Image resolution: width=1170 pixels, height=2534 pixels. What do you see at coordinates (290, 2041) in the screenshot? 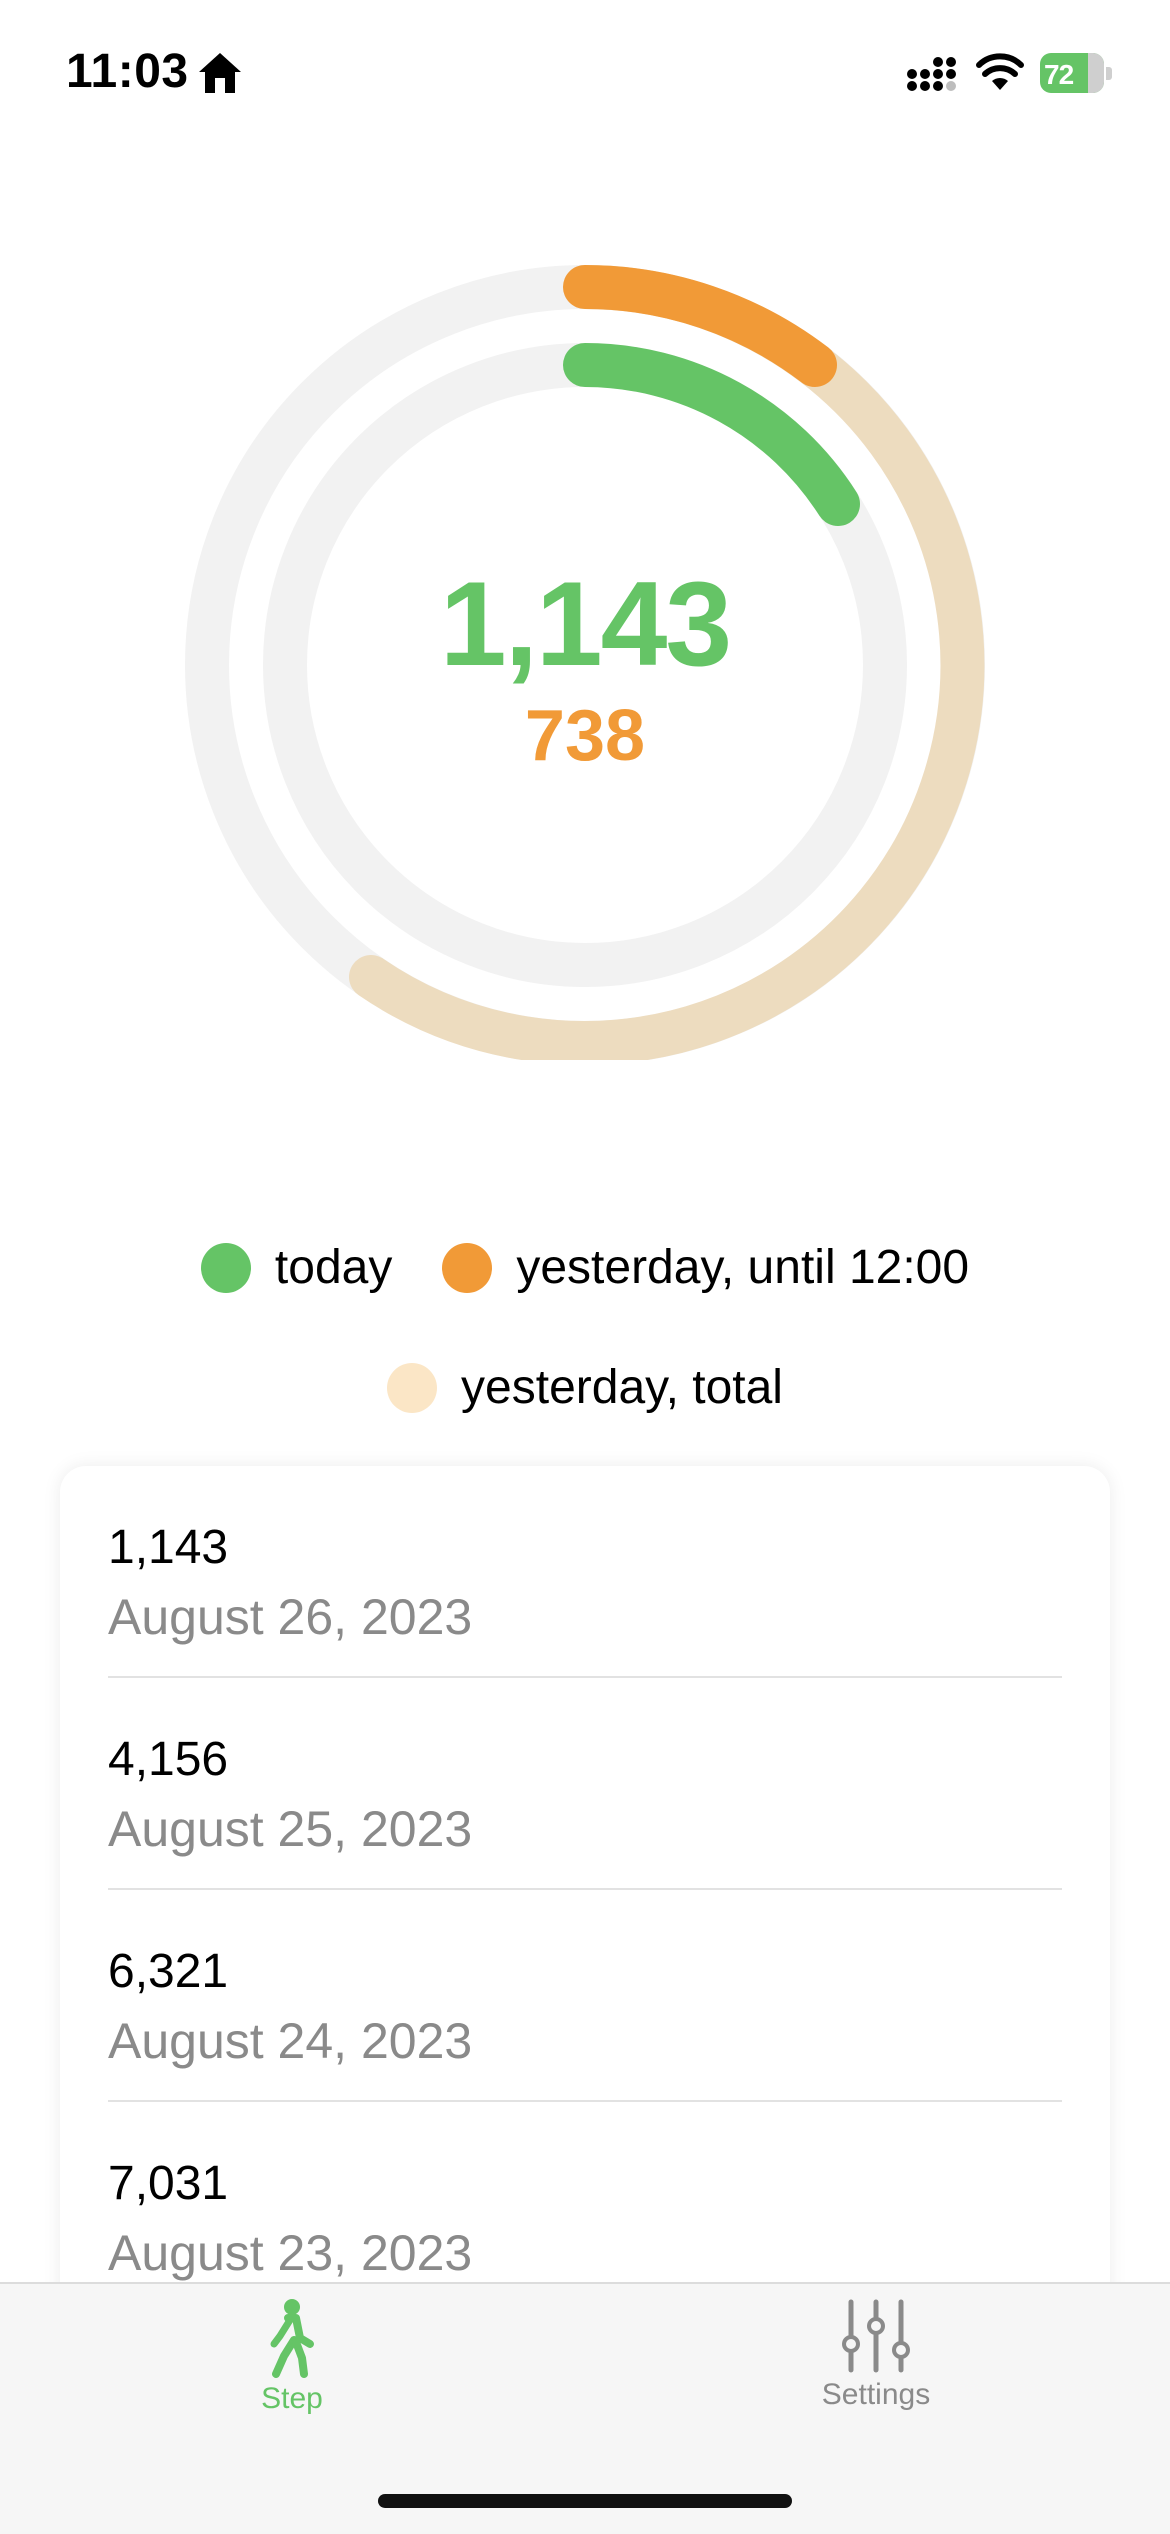
I see `list-item-date: August 24, 2023` at bounding box center [290, 2041].